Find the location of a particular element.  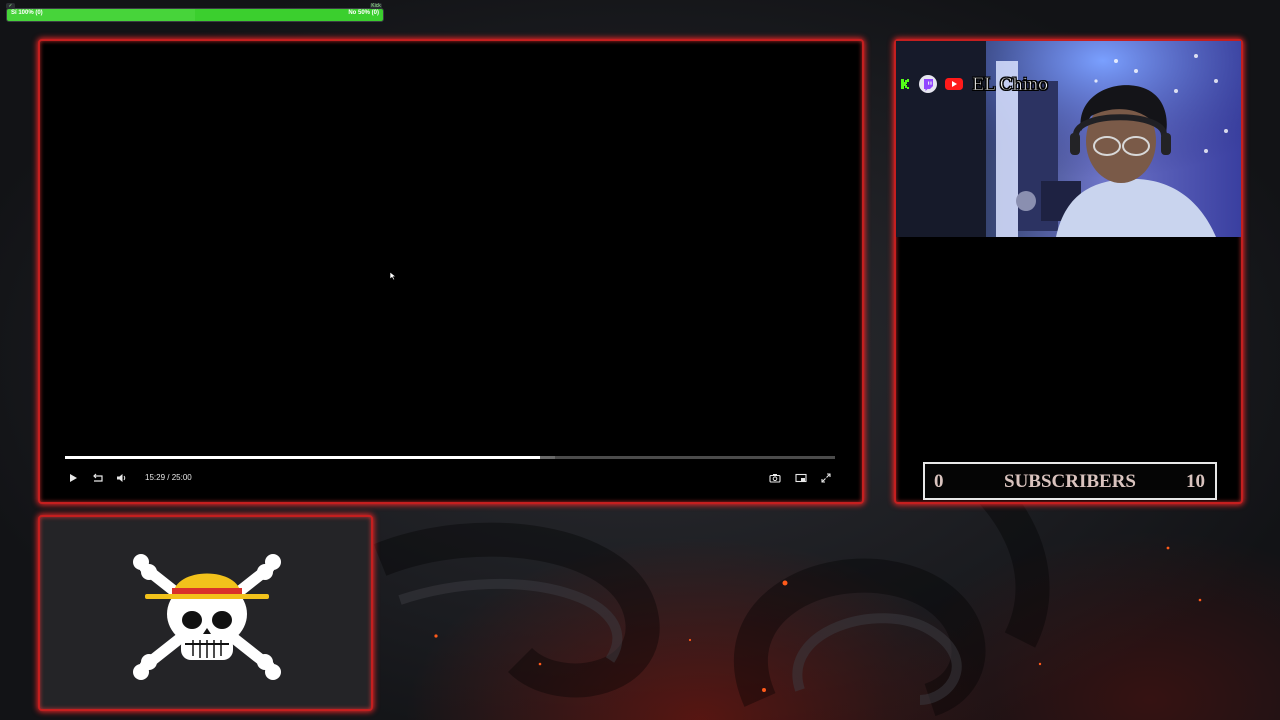

replay-button is located at coordinates (98, 478).